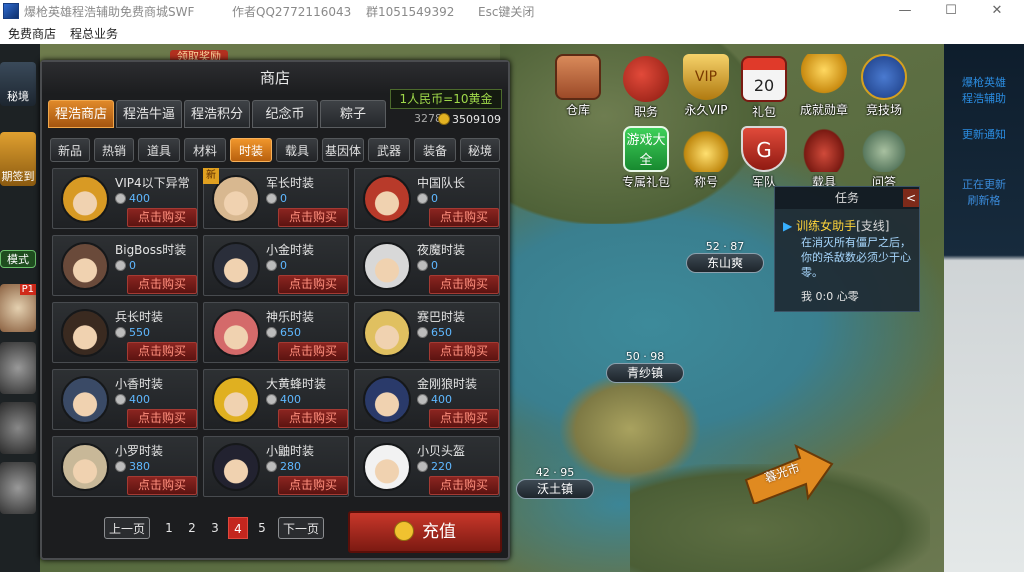 Image resolution: width=1024 pixels, height=572 pixels. What do you see at coordinates (343, 150) in the screenshot?
I see `subtab-genes: 基因体` at bounding box center [343, 150].